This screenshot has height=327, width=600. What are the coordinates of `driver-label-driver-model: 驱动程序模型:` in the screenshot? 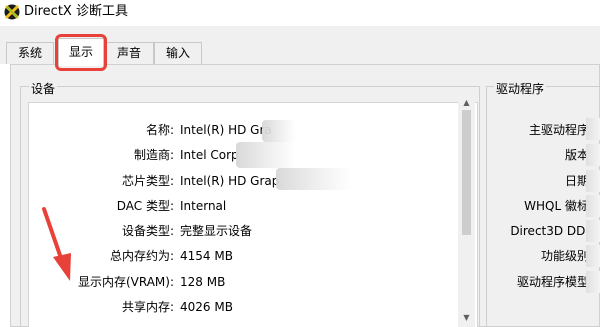 It's located at (554, 282).